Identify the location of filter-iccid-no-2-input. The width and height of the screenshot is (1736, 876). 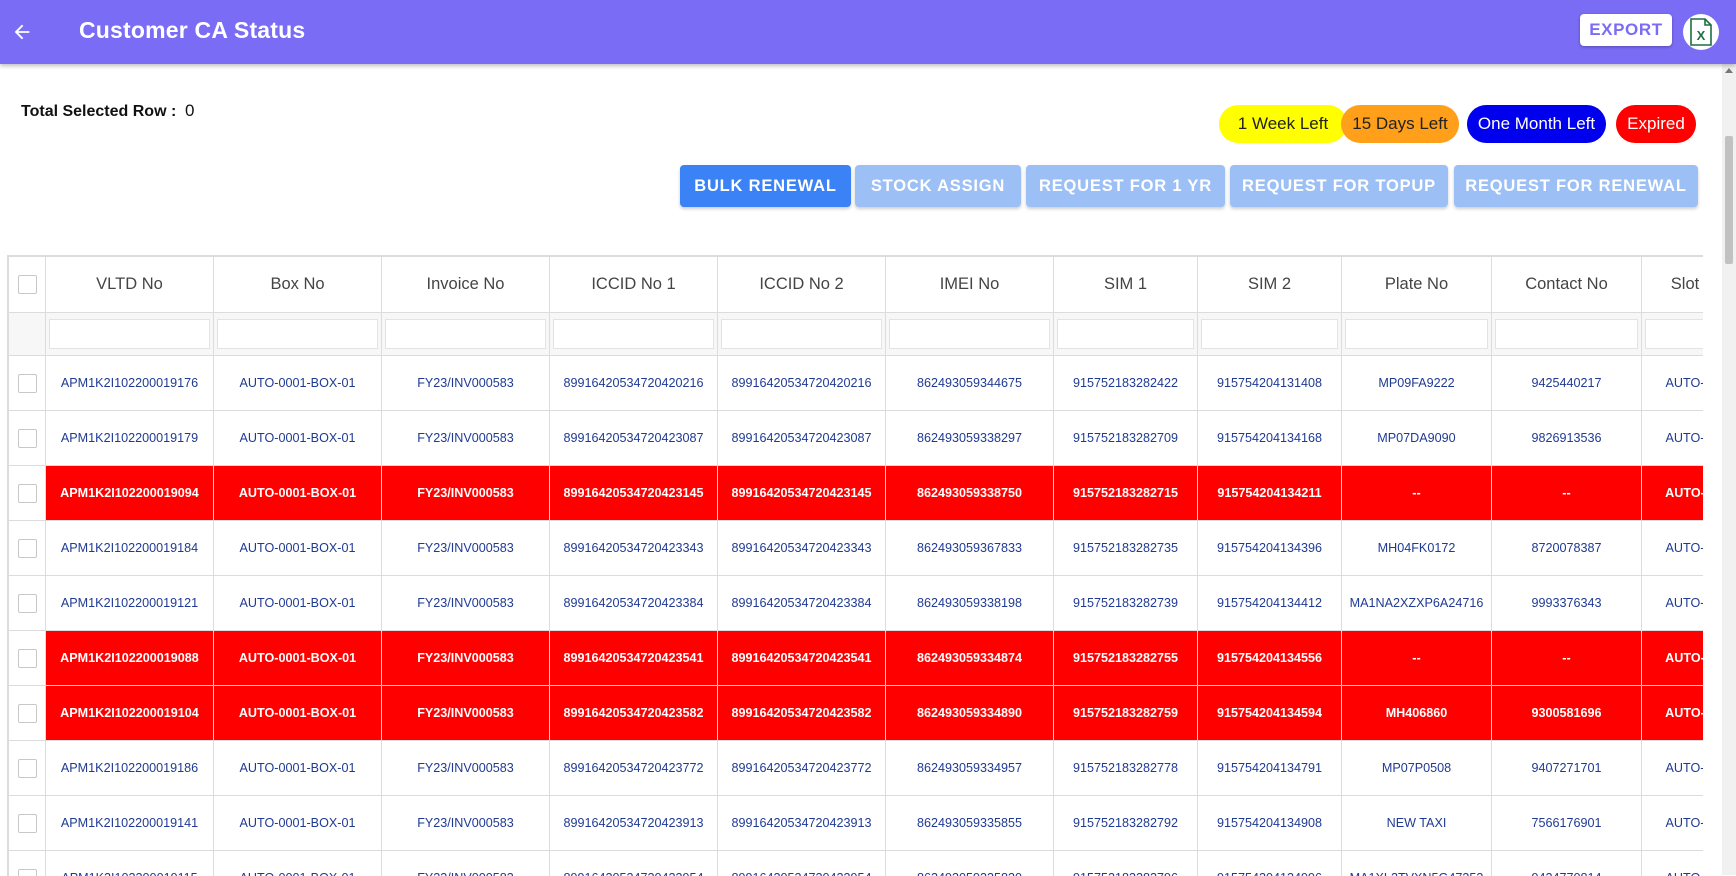
(801, 334).